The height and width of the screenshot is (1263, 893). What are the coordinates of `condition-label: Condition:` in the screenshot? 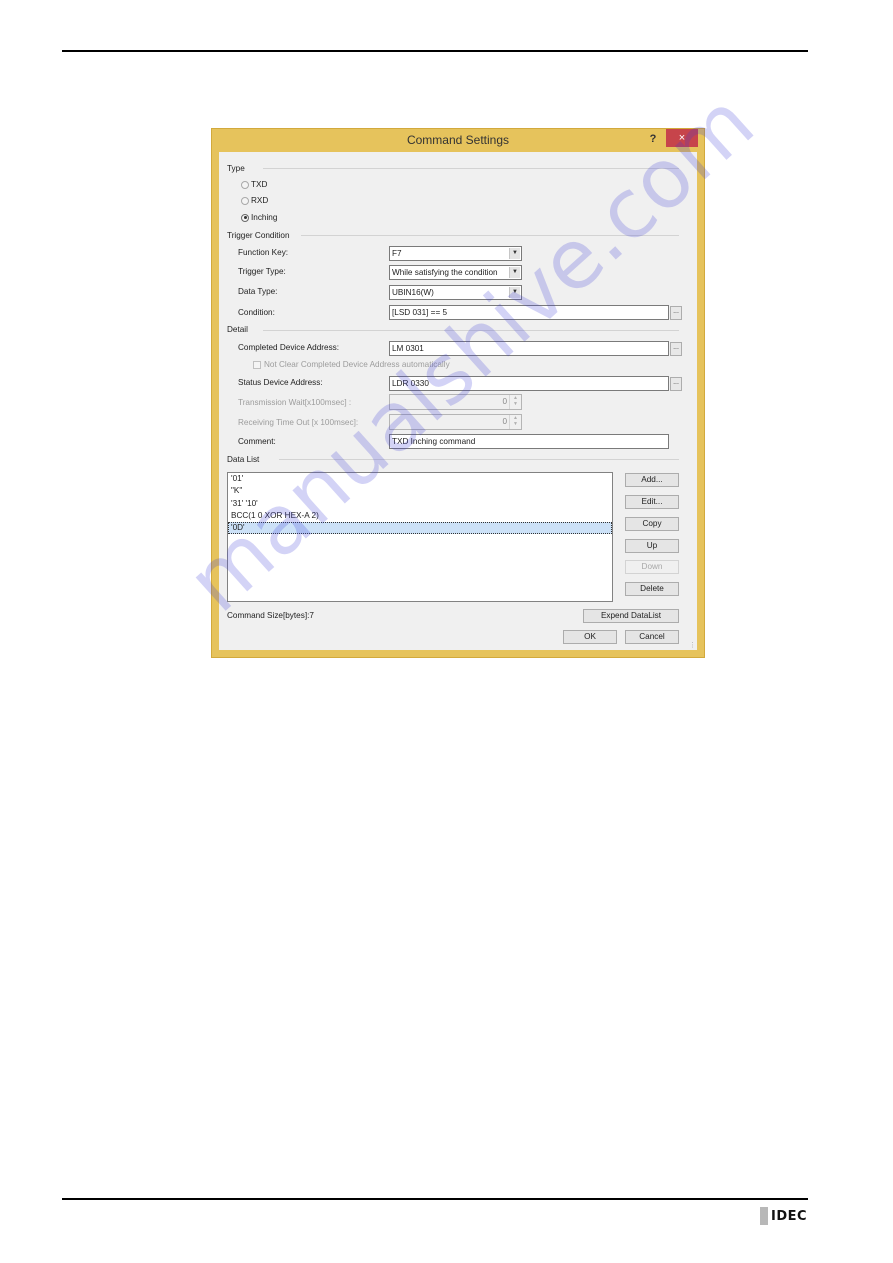 It's located at (256, 312).